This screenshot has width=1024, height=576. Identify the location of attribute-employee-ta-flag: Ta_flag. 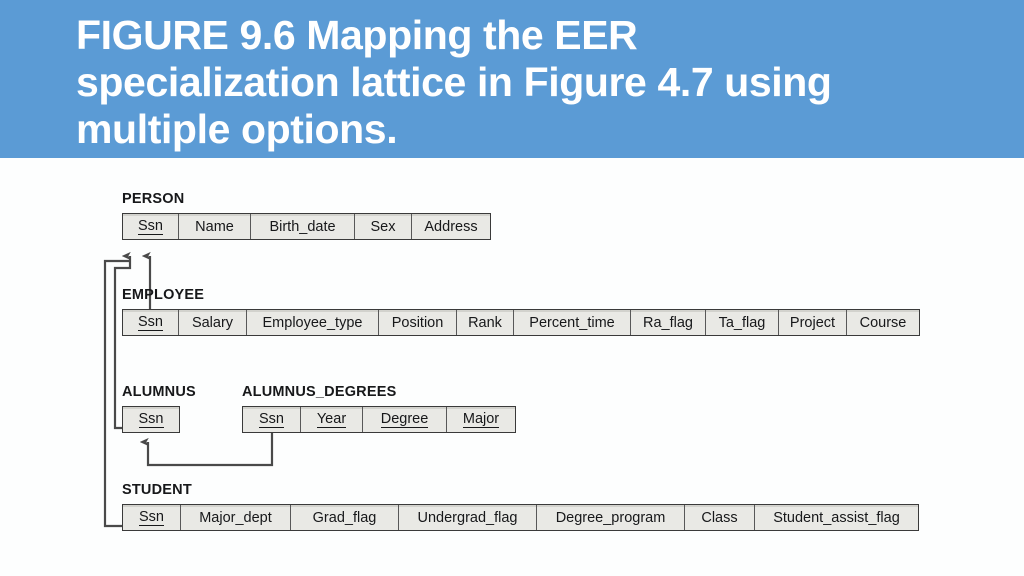
(742, 322).